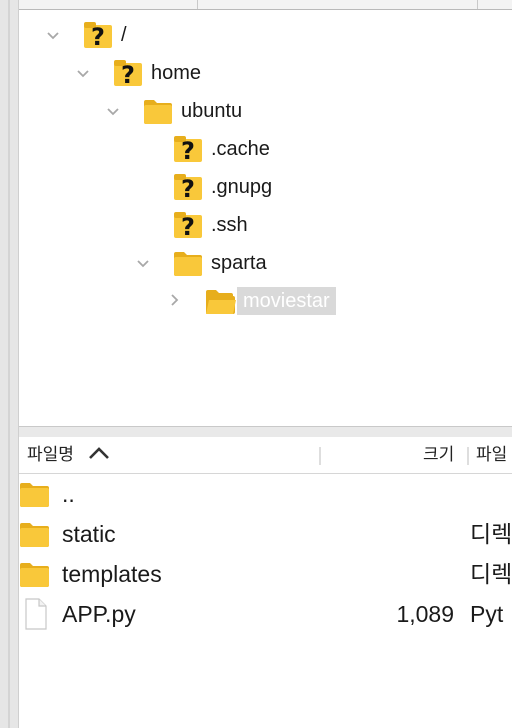  I want to click on column-header-label: 크기, so click(439, 454).